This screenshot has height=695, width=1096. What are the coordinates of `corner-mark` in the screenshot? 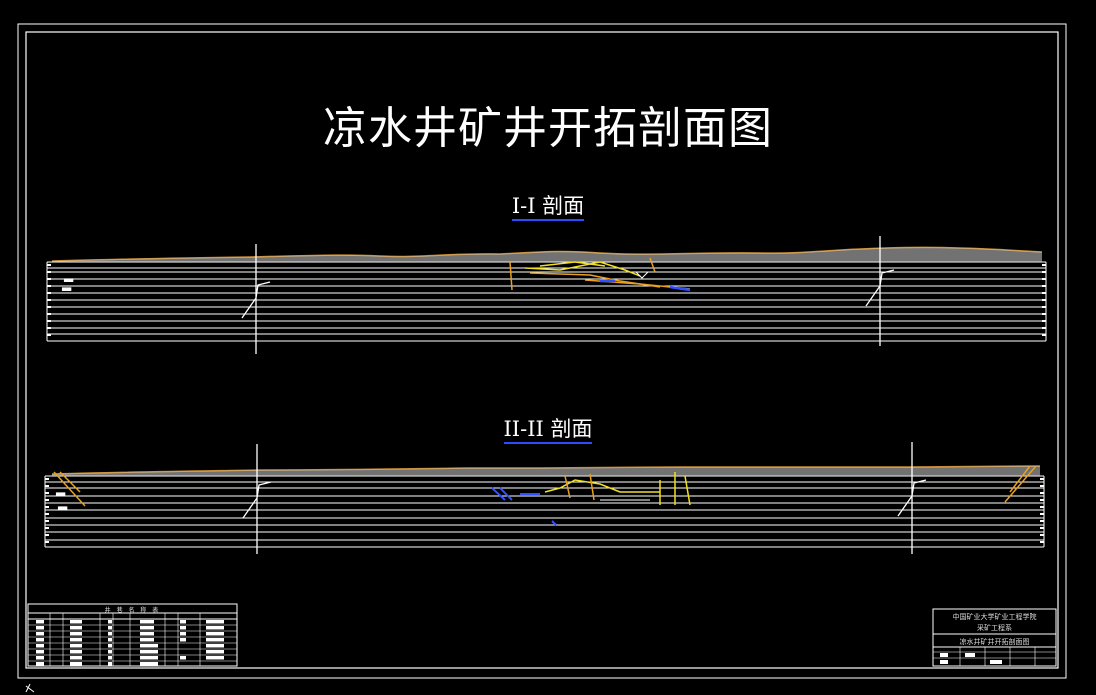 It's located at (30, 688).